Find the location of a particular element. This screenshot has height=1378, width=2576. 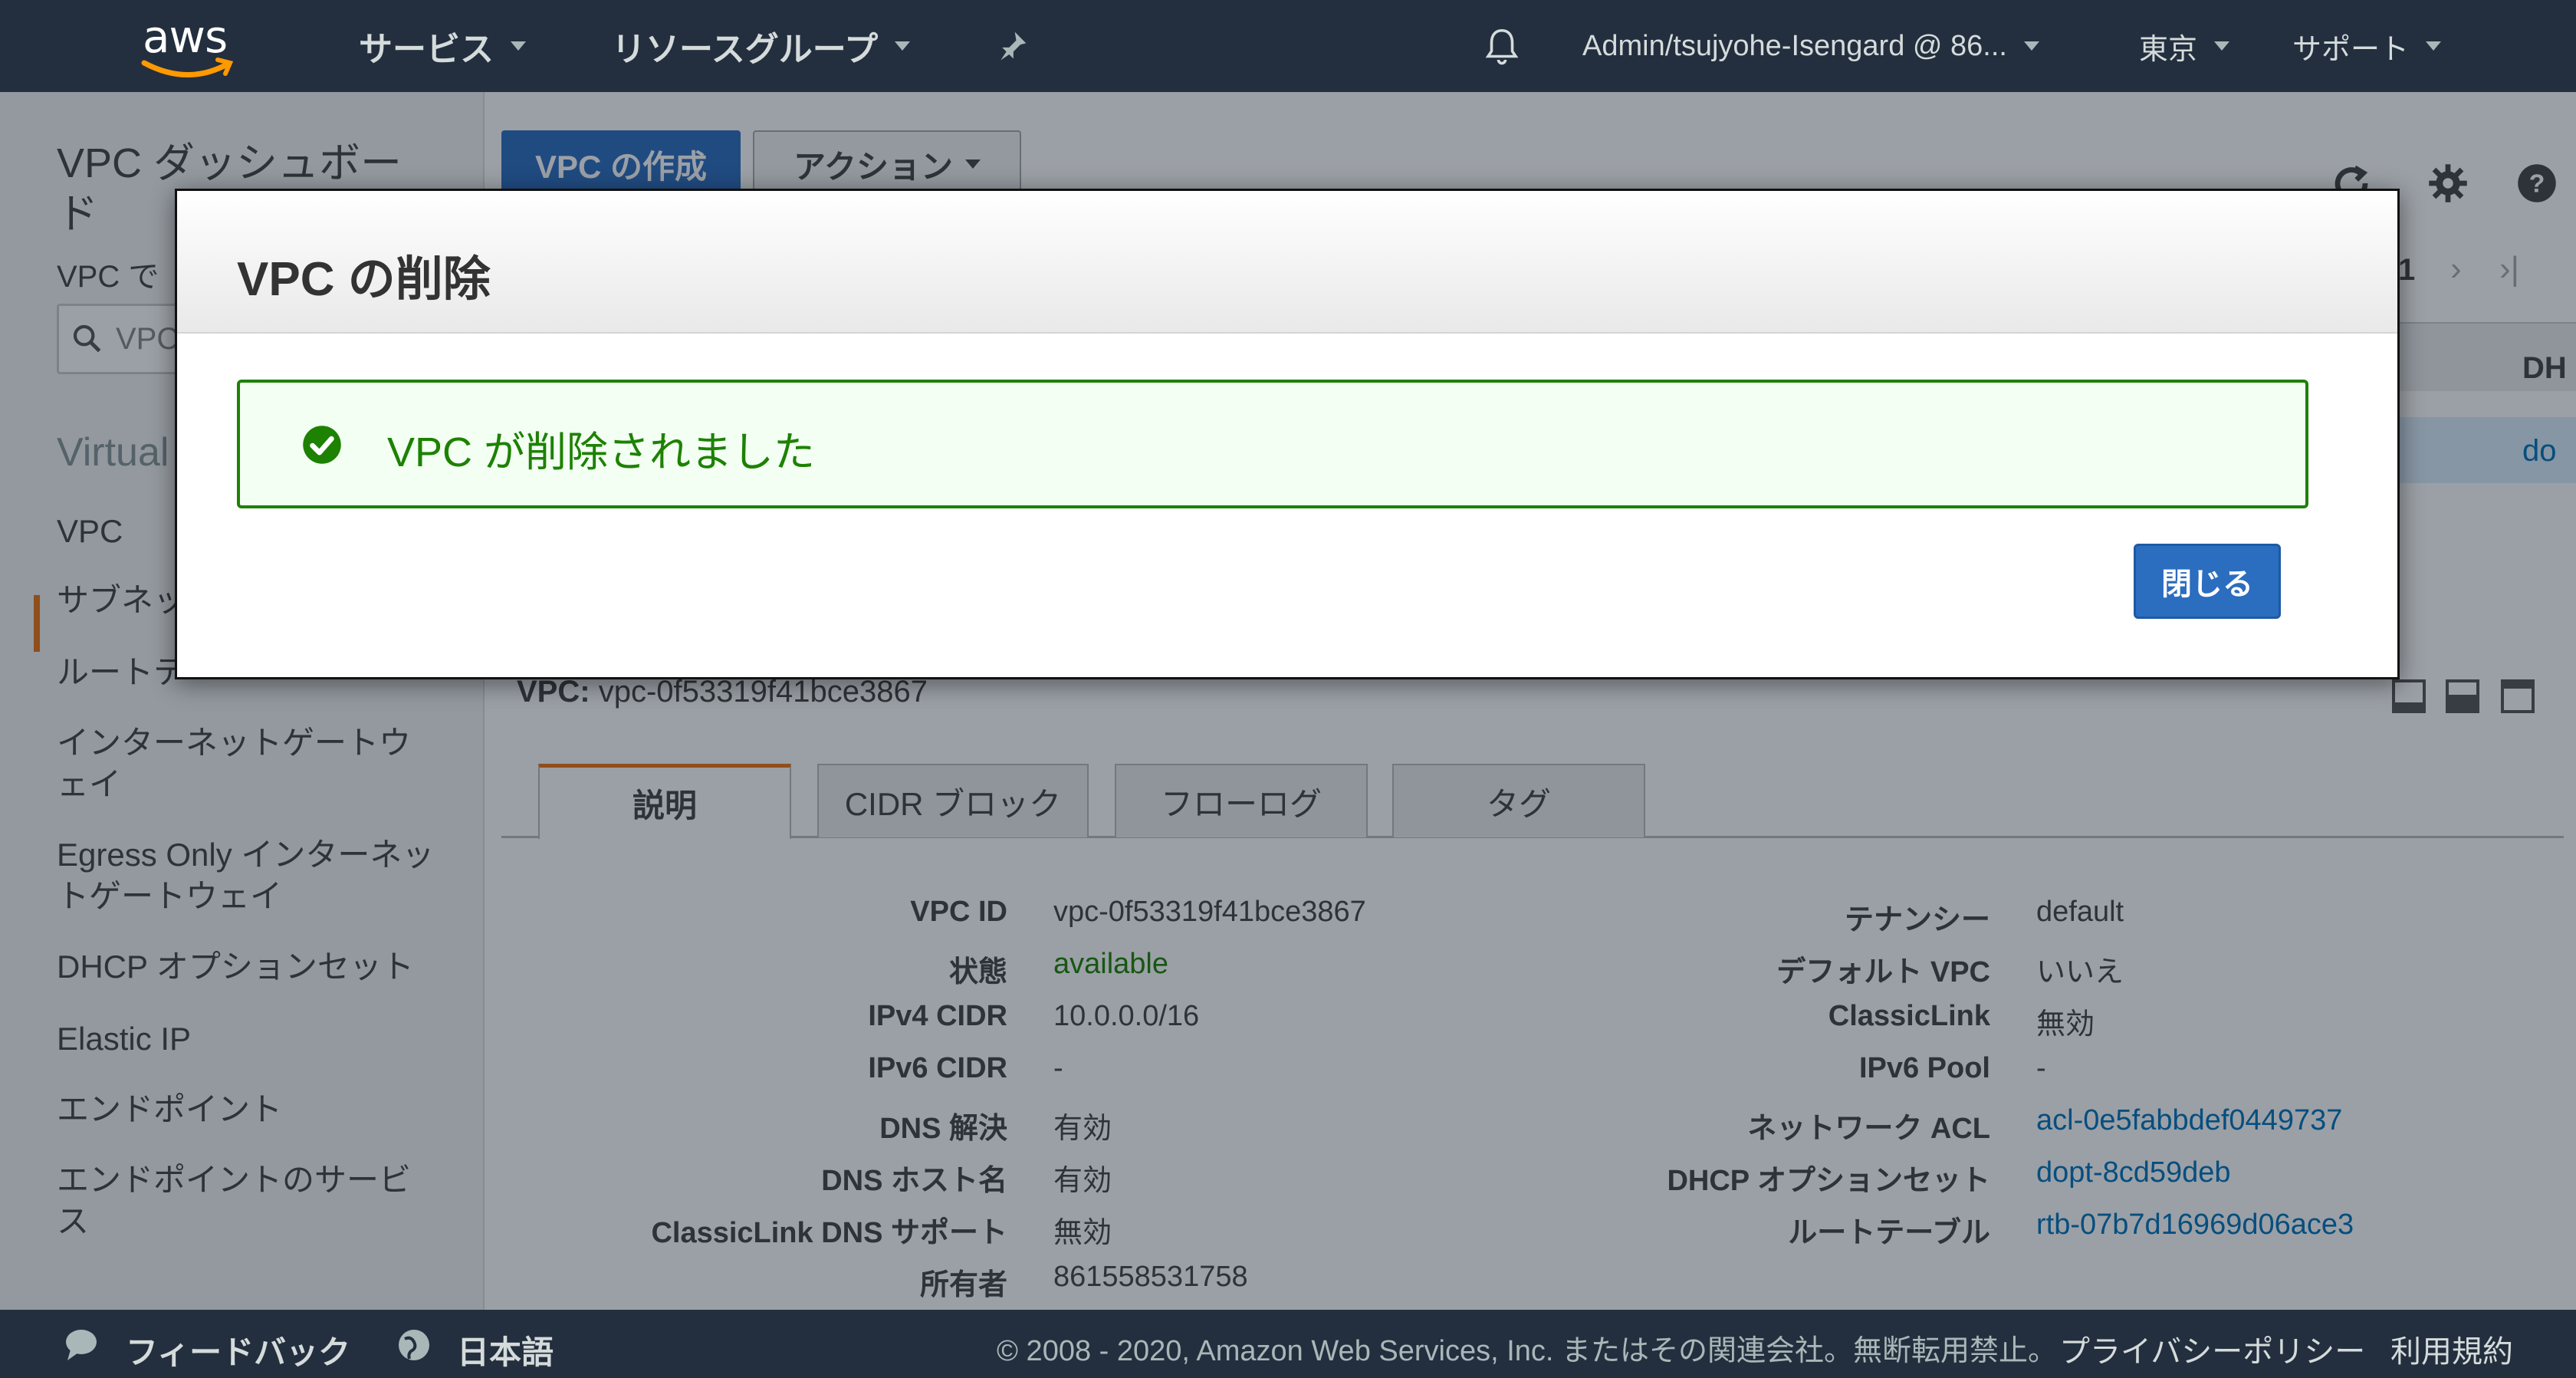

region-menu-label: 東京 is located at coordinates (2169, 49).